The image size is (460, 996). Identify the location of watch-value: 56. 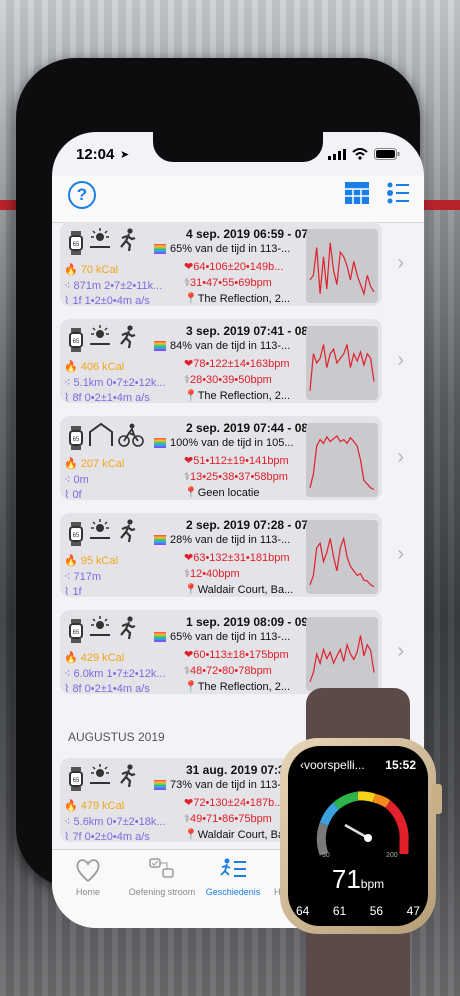
(376, 911).